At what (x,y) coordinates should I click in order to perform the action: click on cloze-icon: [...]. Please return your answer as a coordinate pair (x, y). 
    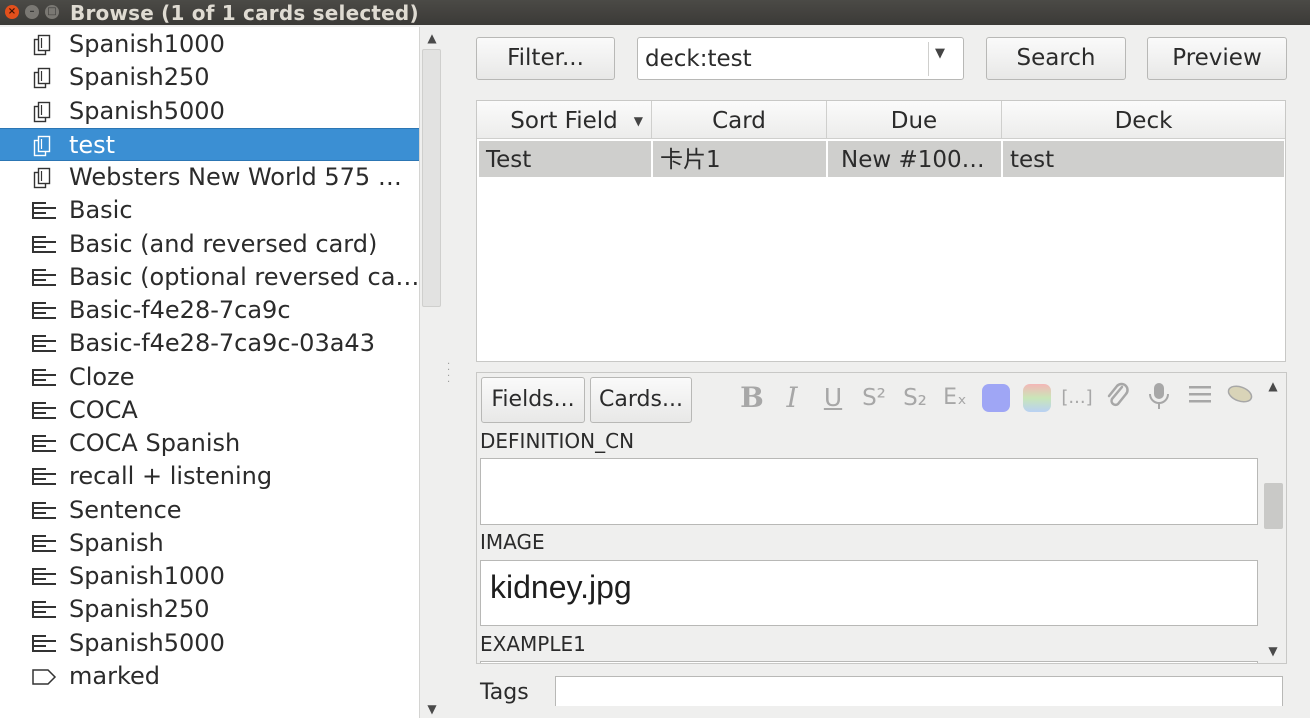
    Looking at the image, I should click on (1077, 398).